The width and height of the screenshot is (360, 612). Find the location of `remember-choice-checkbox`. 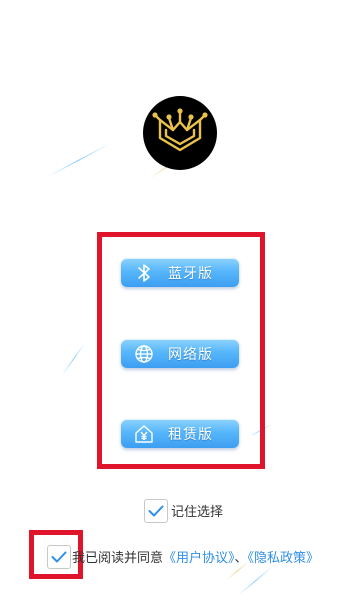

remember-choice-checkbox is located at coordinates (156, 511).